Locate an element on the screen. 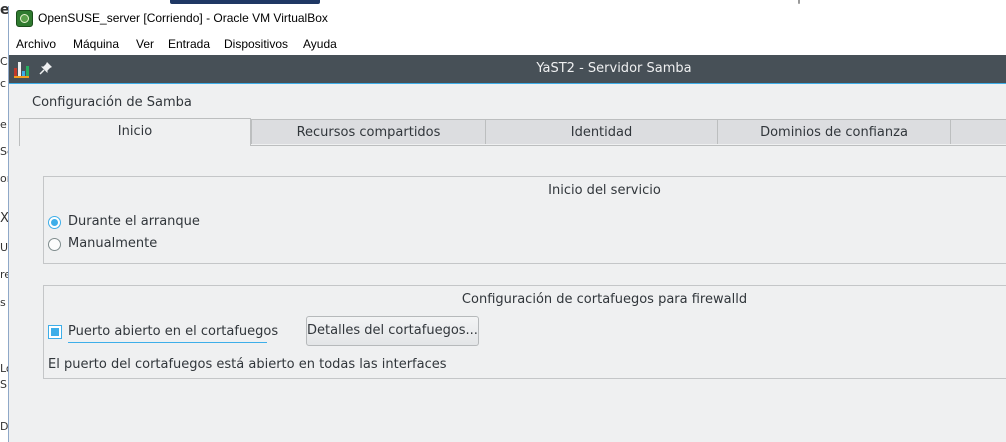 This screenshot has width=1006, height=442. background-text-fragment: S is located at coordinates (3, 384).